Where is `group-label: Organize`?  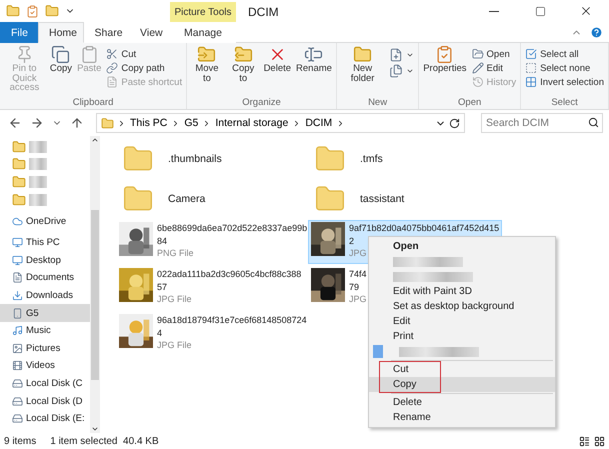
group-label: Organize is located at coordinates (261, 103).